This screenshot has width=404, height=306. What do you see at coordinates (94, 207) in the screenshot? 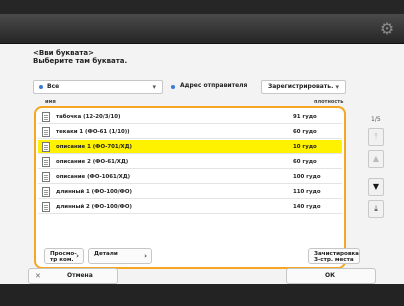
I see `file-name: длинный 2 (ФО-100/ФО)` at bounding box center [94, 207].